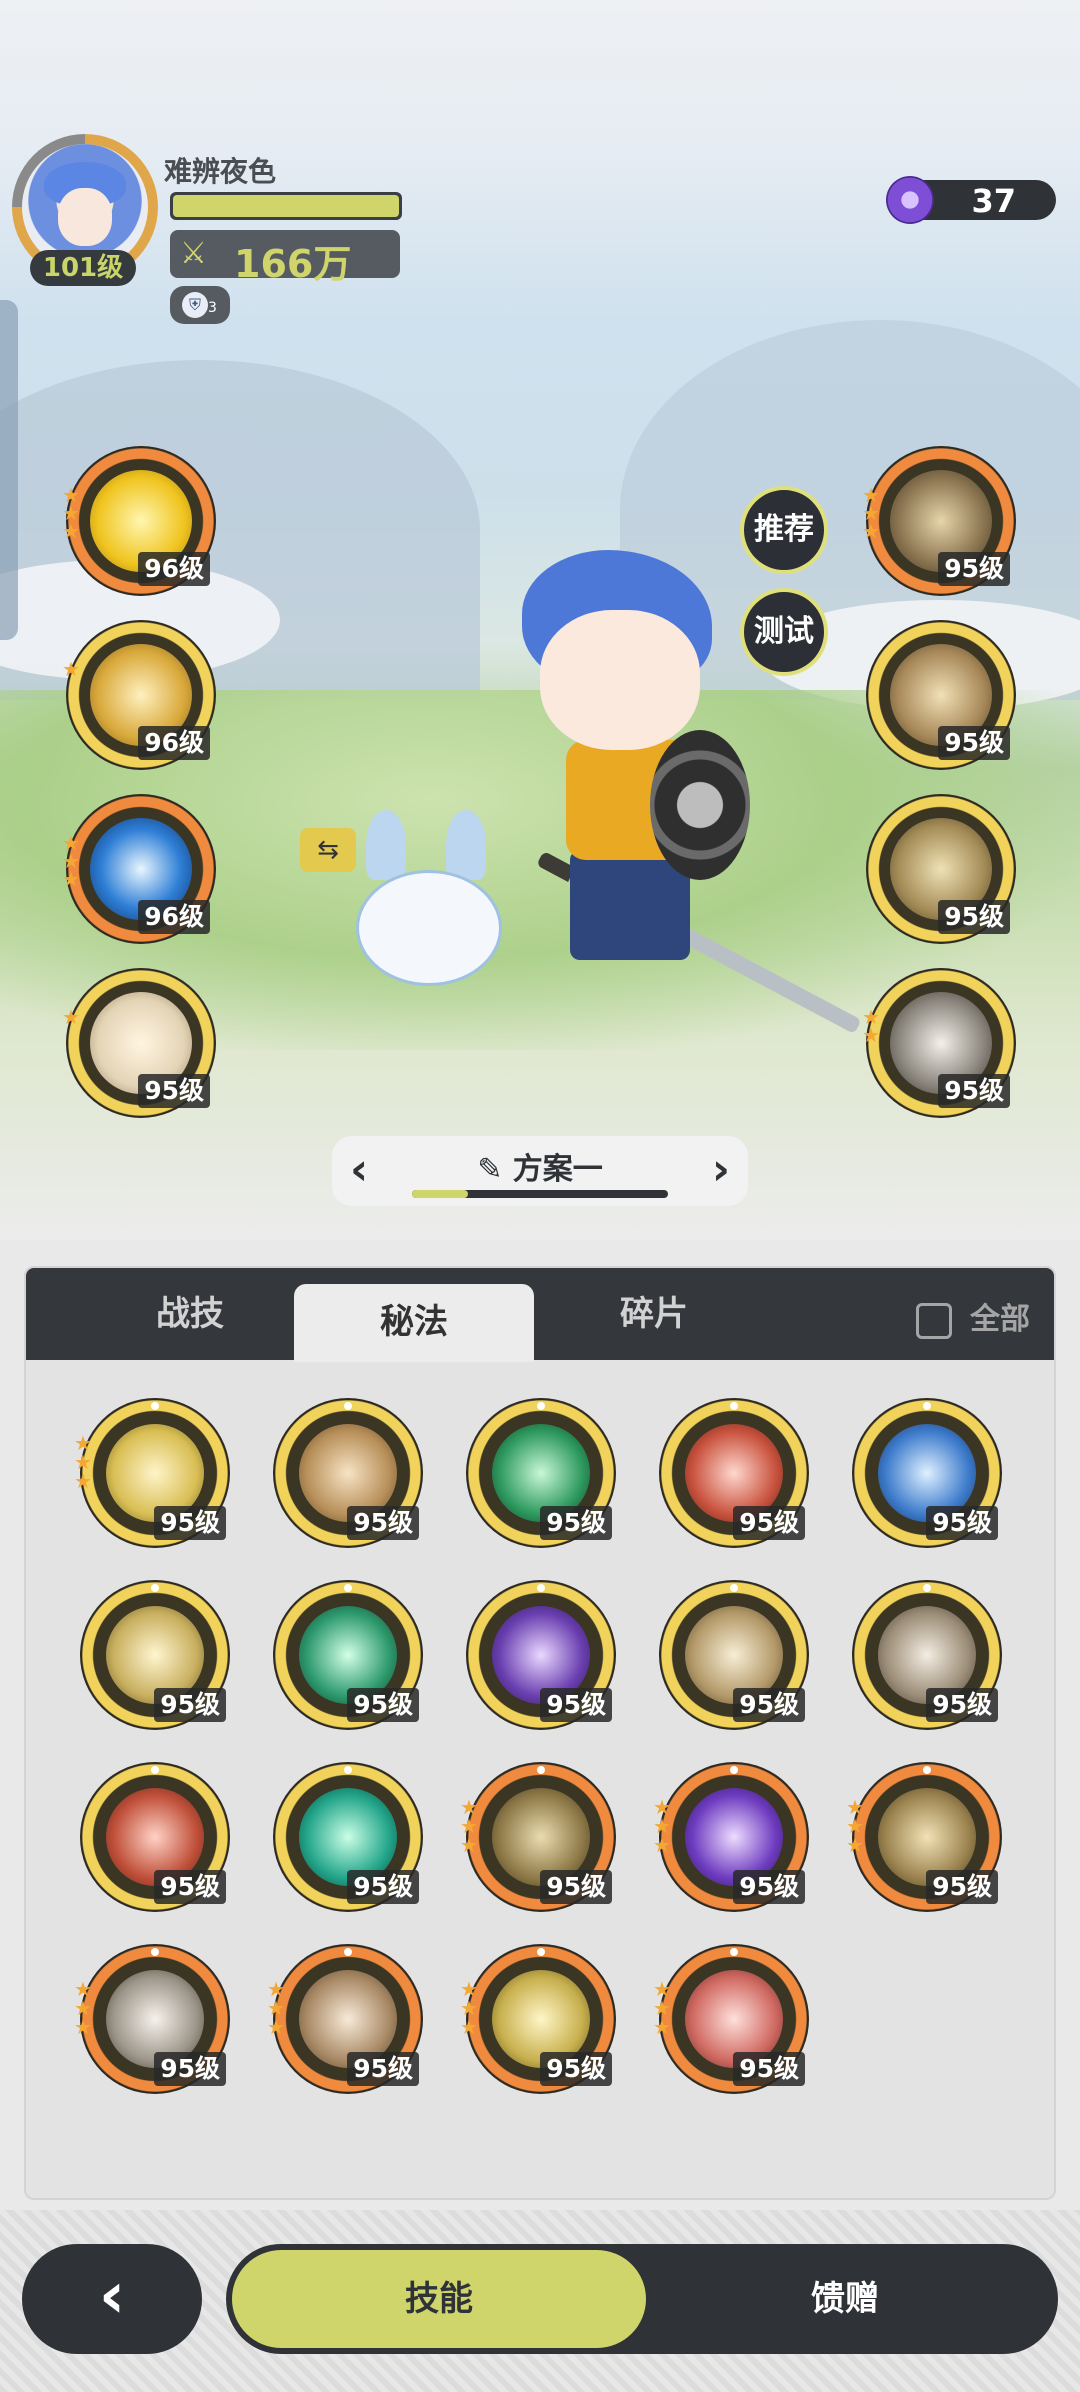  Describe the element at coordinates (721, 1169) in the screenshot. I see `chevron-right-icon: ›` at that location.